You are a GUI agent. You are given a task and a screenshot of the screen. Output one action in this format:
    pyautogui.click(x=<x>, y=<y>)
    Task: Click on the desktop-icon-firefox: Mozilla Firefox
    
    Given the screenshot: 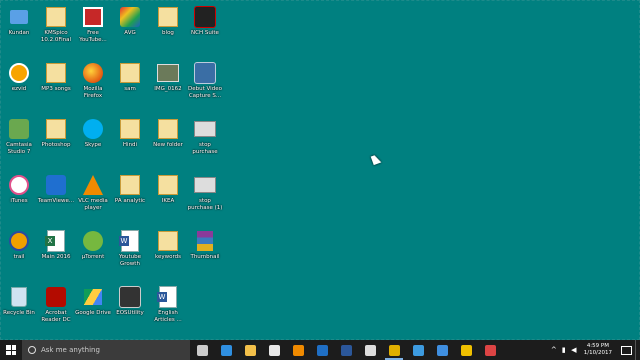 What is the action you would take?
    pyautogui.click(x=93, y=81)
    